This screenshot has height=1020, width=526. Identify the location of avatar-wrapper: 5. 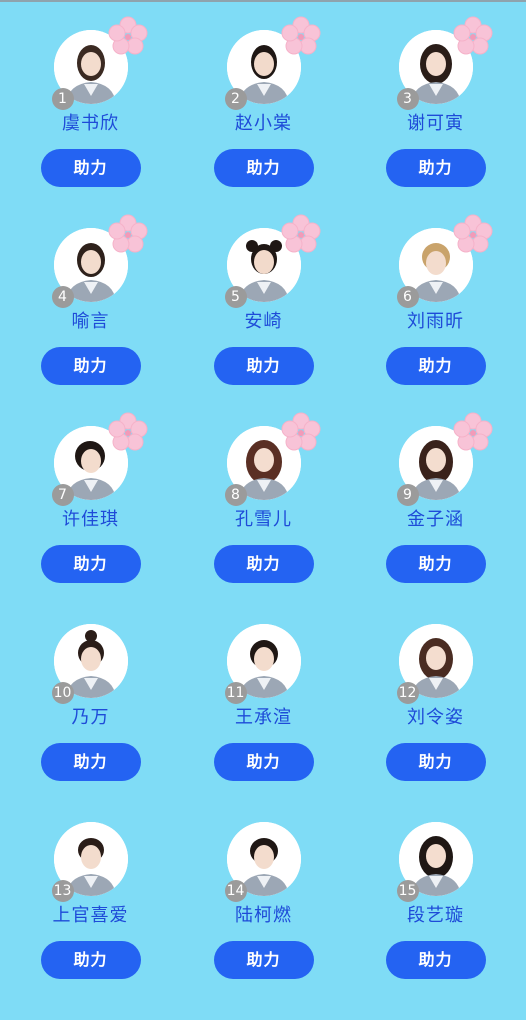
(272, 261).